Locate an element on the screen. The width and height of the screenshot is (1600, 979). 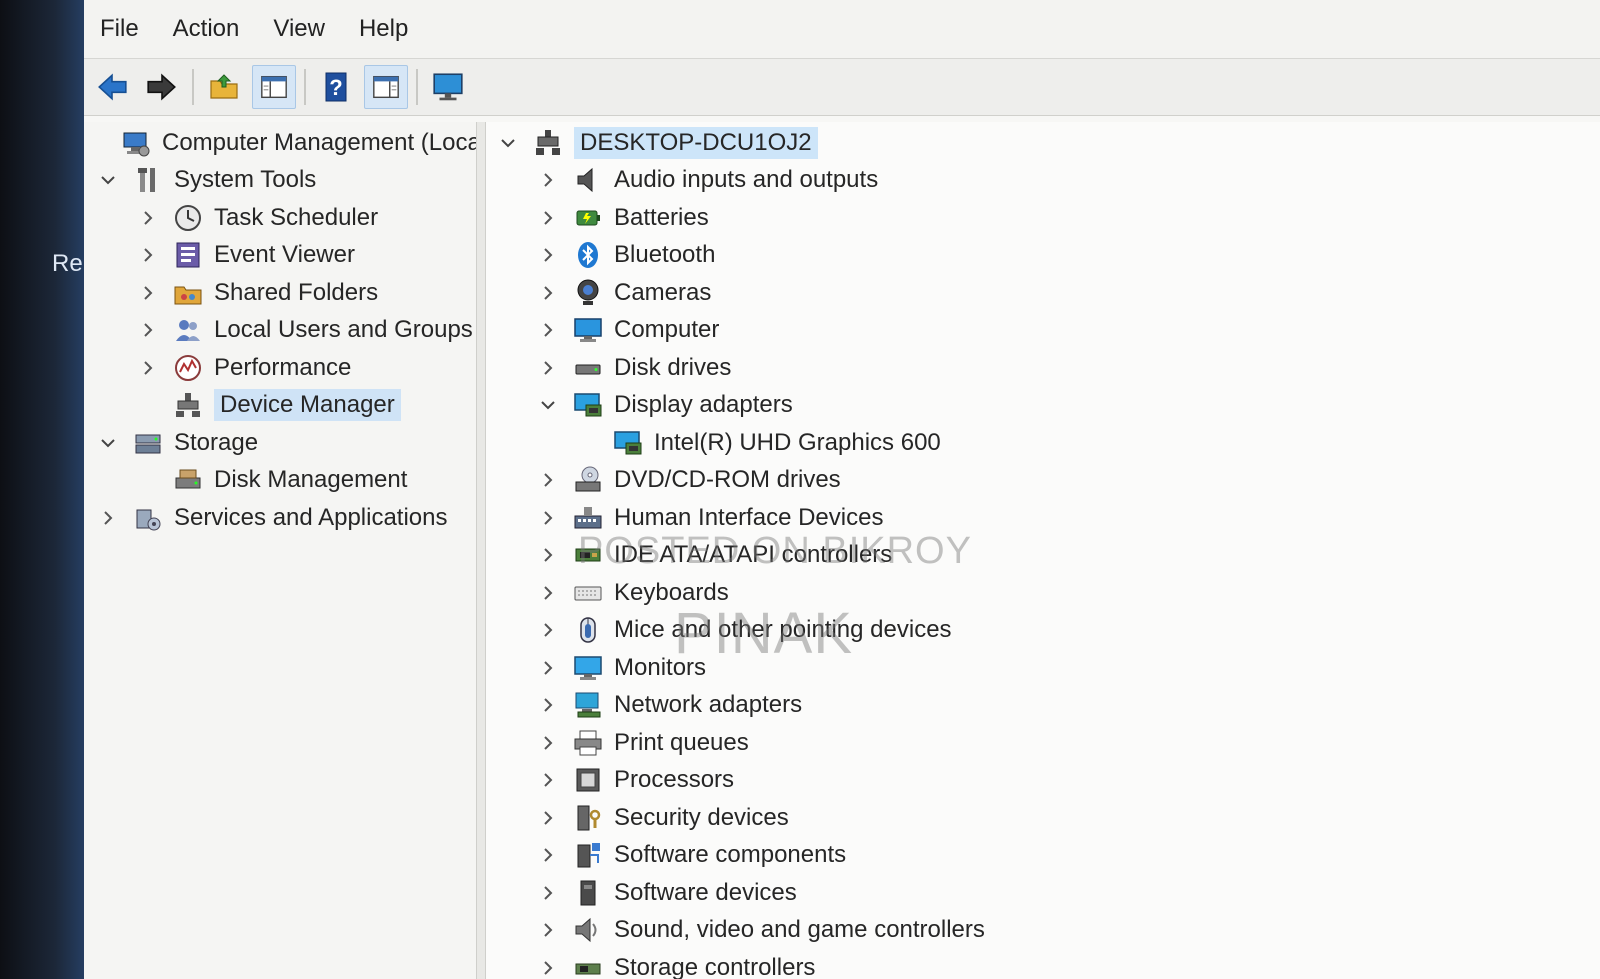
menu-file: File is located at coordinates (119, 29).